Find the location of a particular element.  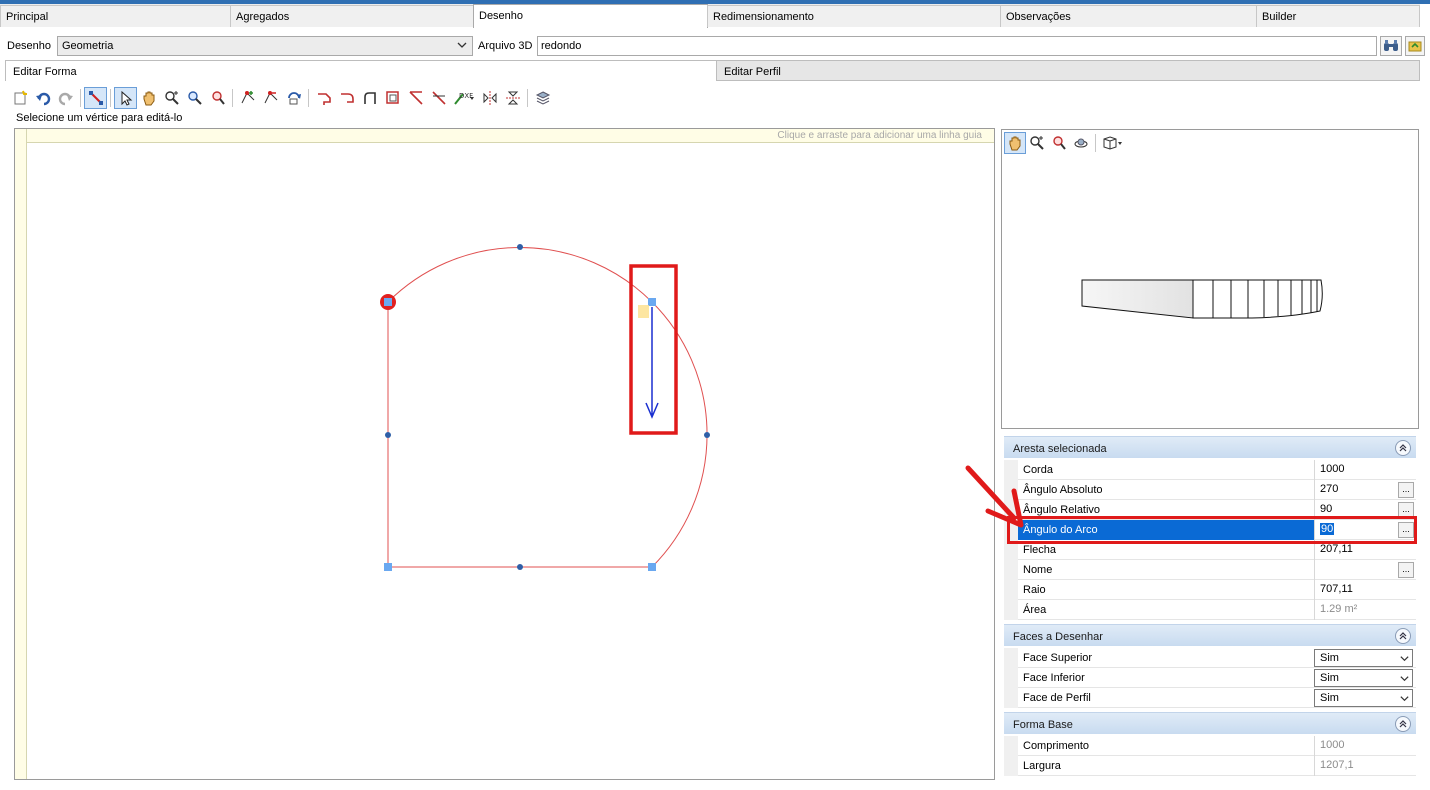

undo-button is located at coordinates (42, 98).